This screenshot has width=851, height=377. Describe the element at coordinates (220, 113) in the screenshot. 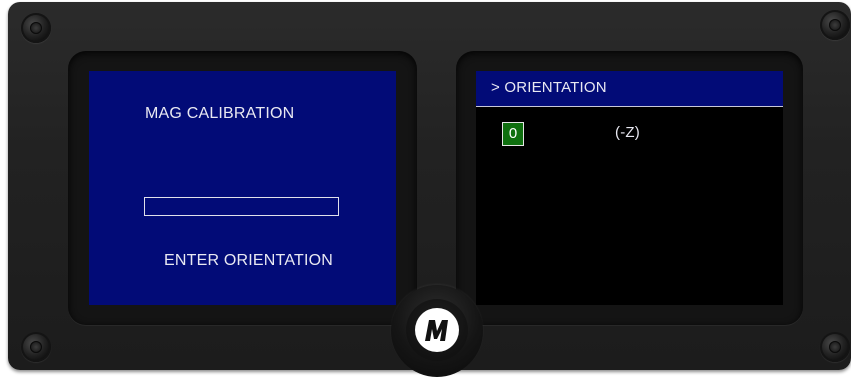

I see `screen-title: MAG CALIBRATION` at that location.